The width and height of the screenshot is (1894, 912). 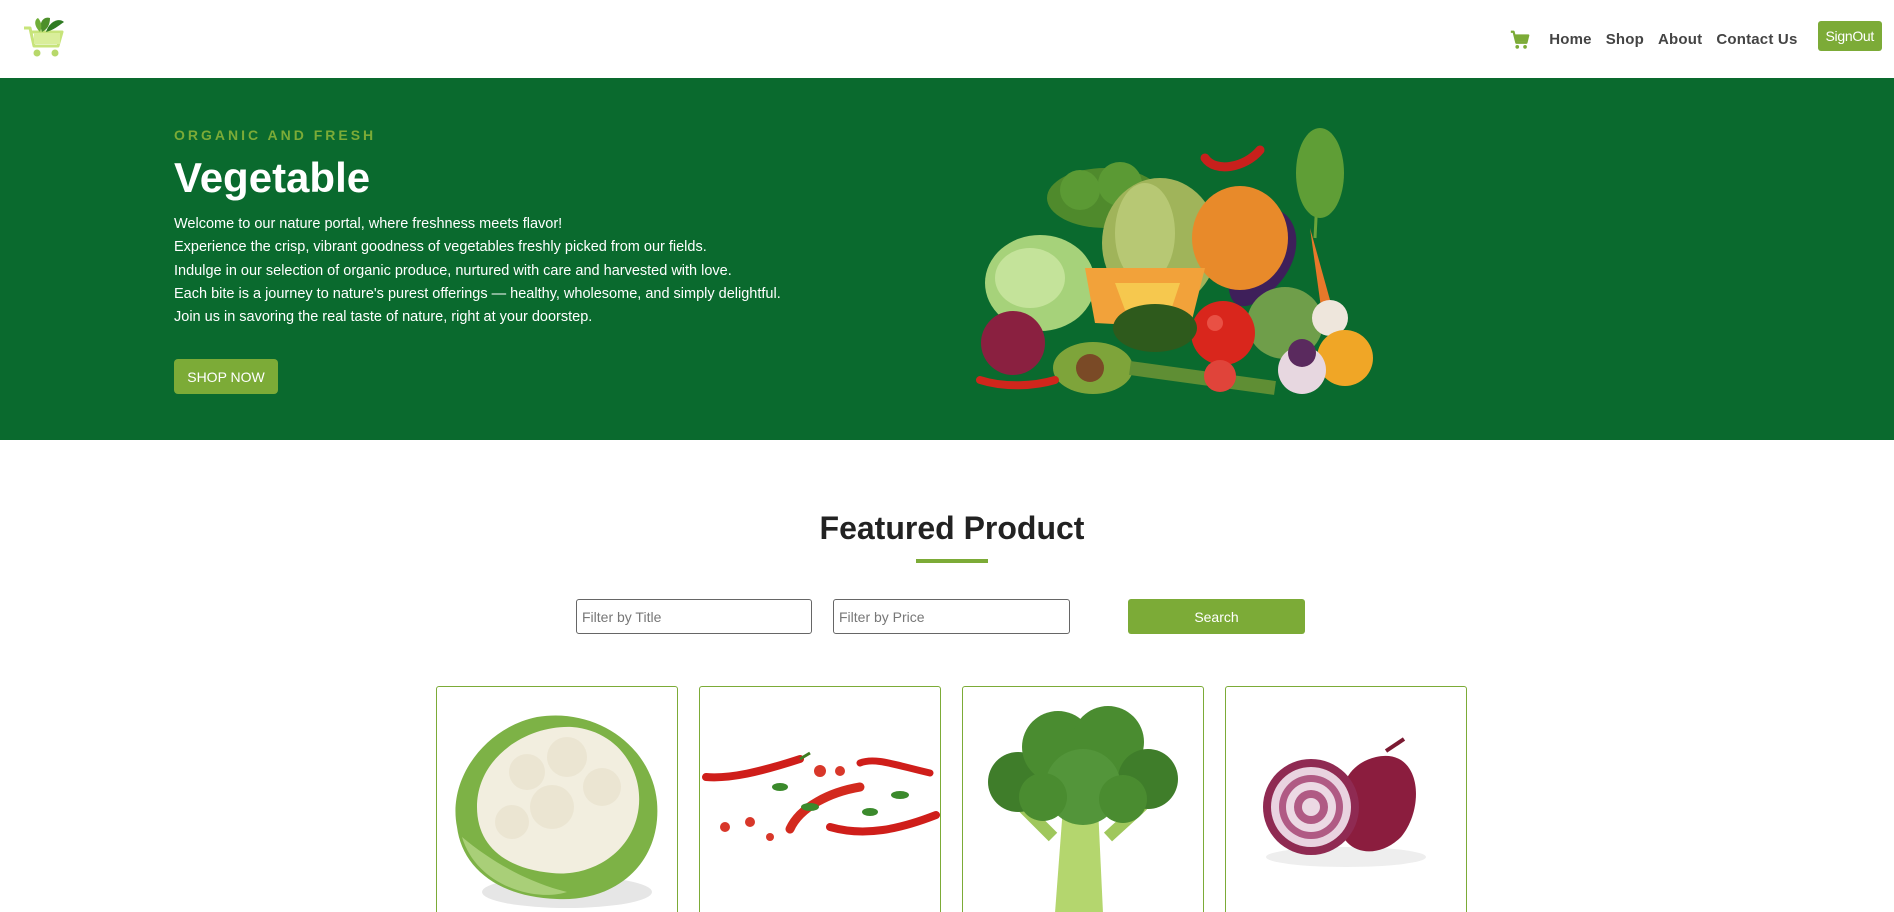 I want to click on red-onion-image, so click(x=1344, y=802).